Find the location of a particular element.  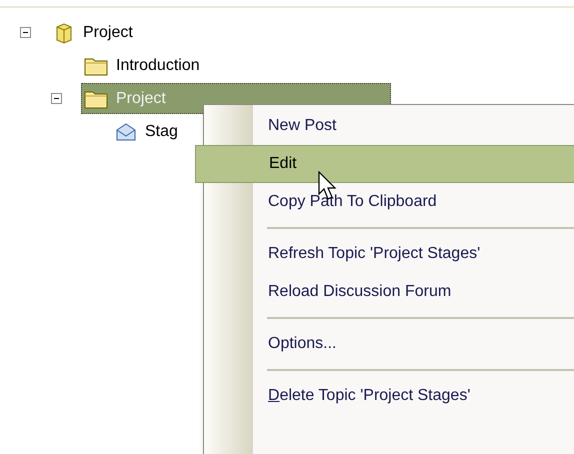

menu-item: Refresh Topic 'Project Stages' is located at coordinates (413, 254).